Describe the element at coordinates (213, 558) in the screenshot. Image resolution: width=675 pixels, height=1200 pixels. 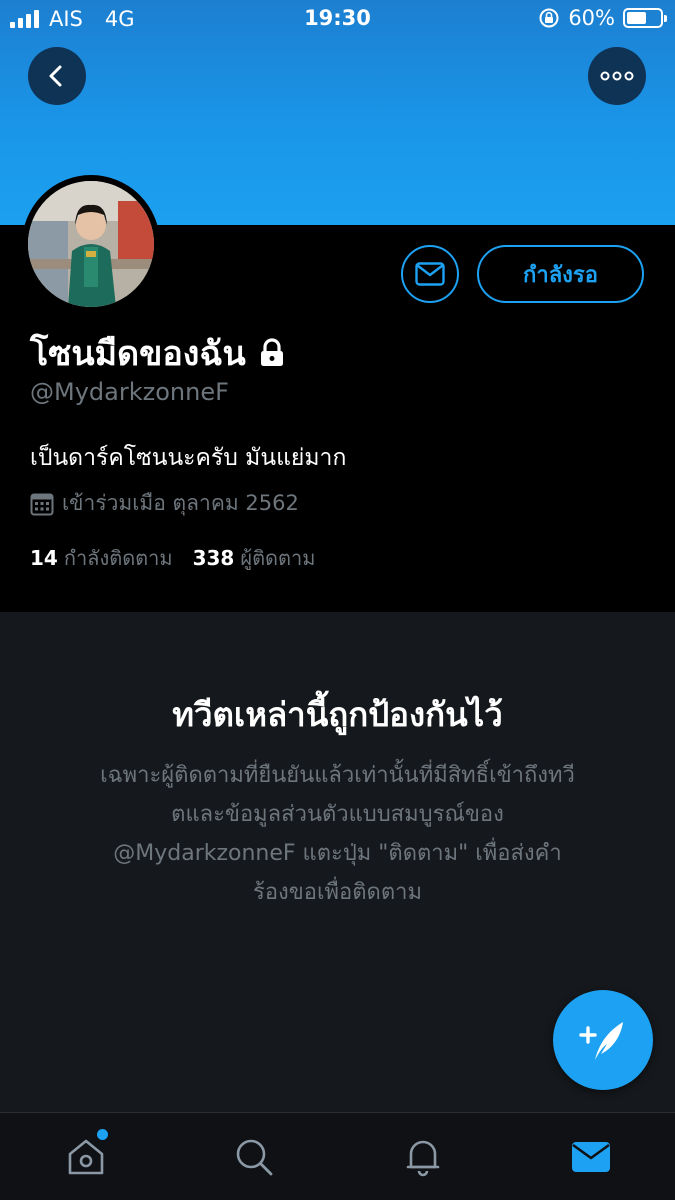
I see `followers-count: 338` at that location.